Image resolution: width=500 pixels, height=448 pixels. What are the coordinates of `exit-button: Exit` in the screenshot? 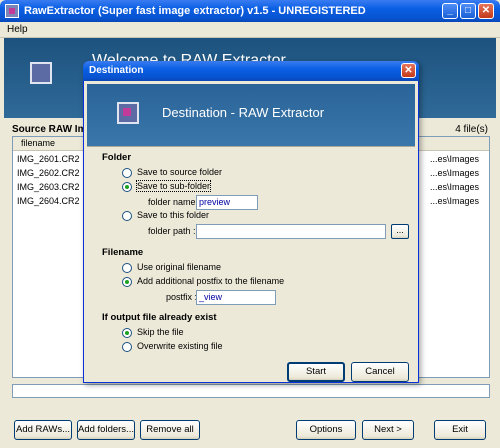 It's located at (460, 430).